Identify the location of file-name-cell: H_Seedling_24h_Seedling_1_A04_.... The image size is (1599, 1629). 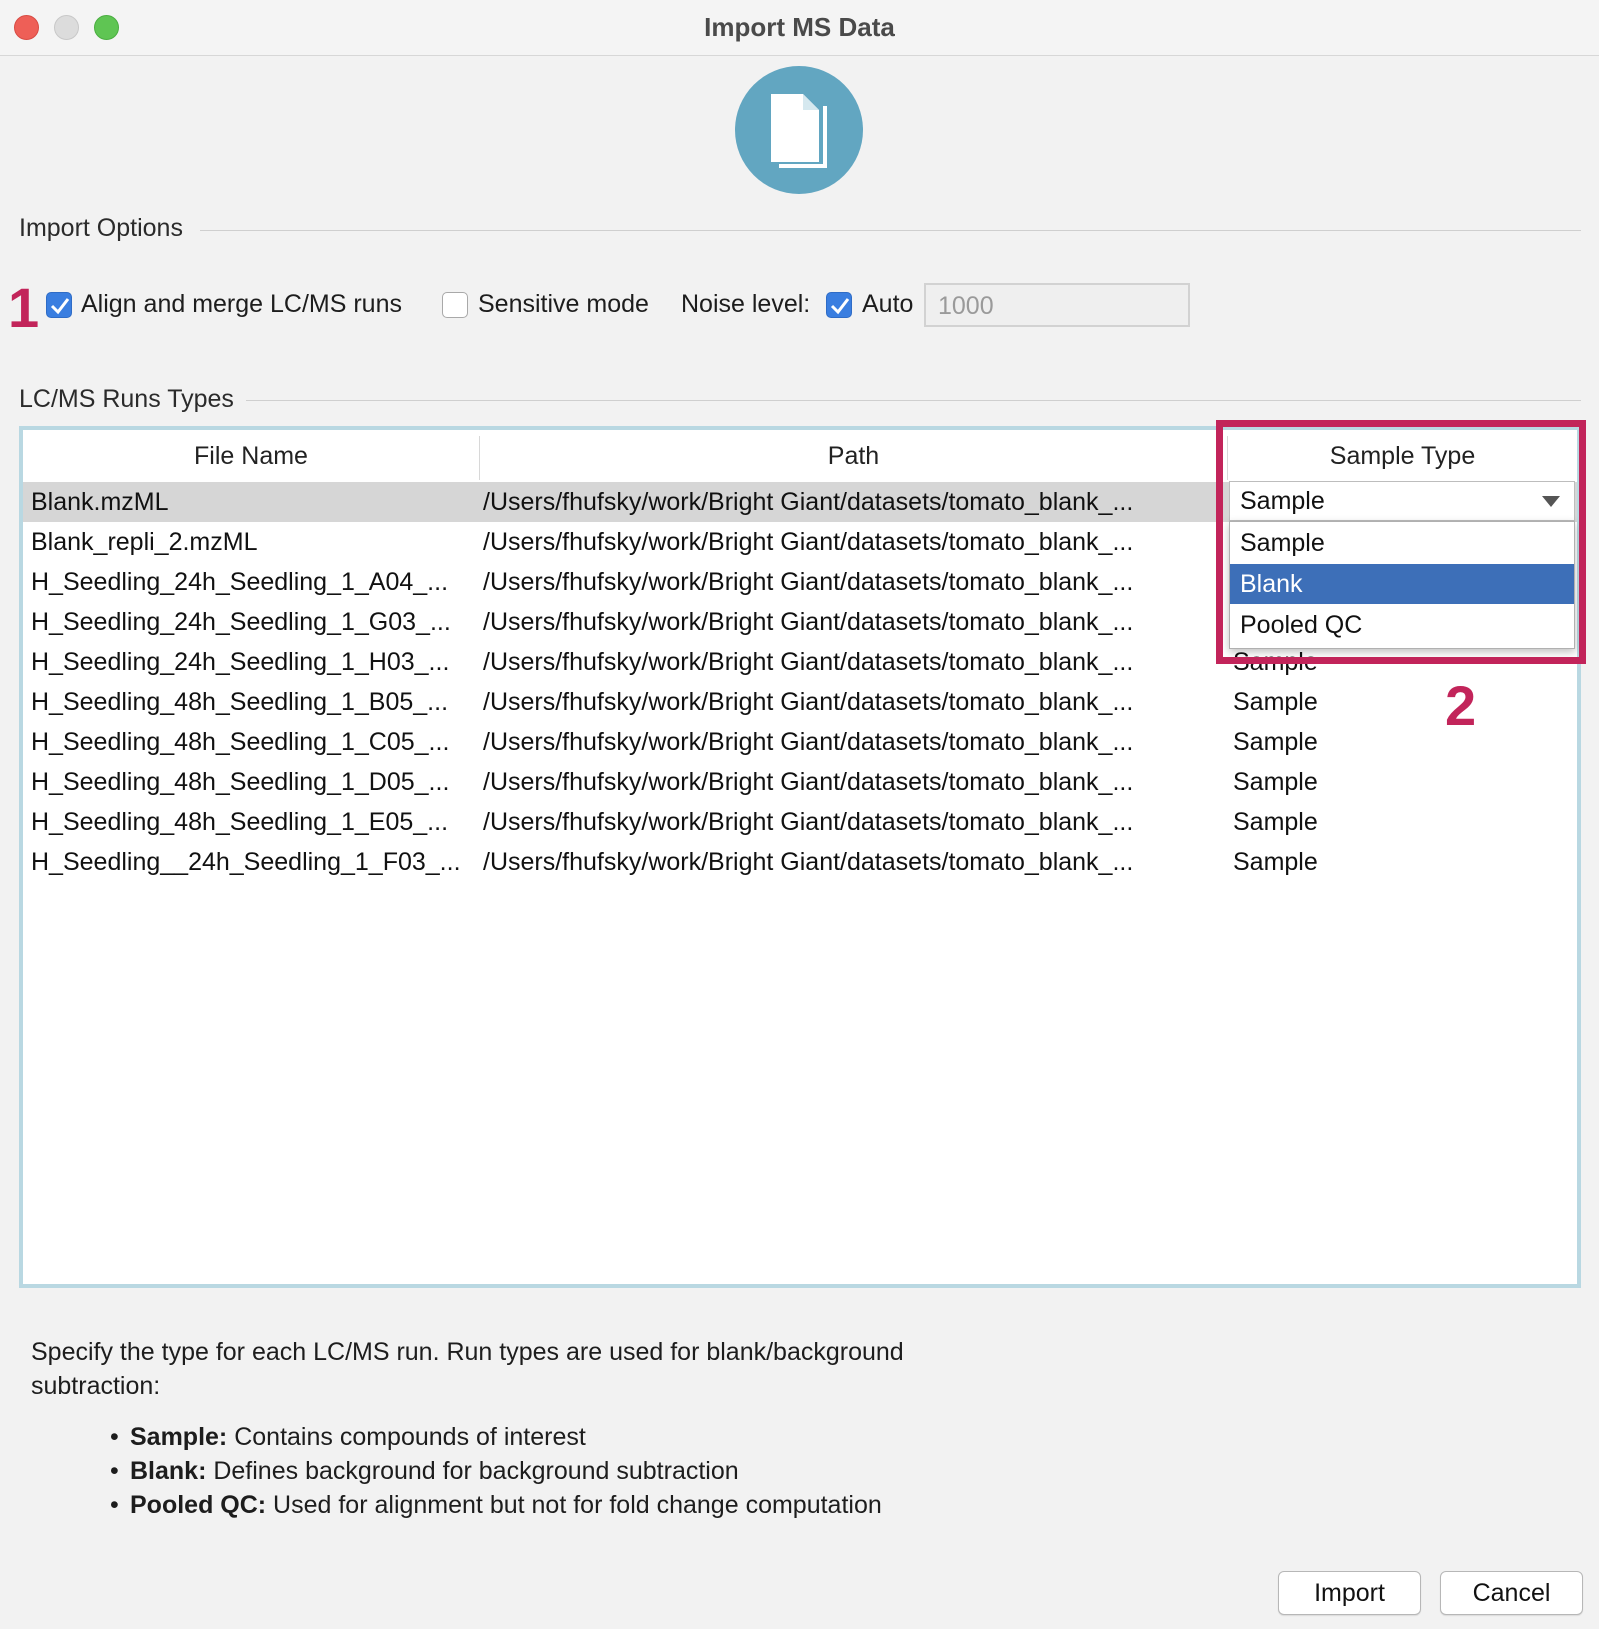
(240, 582).